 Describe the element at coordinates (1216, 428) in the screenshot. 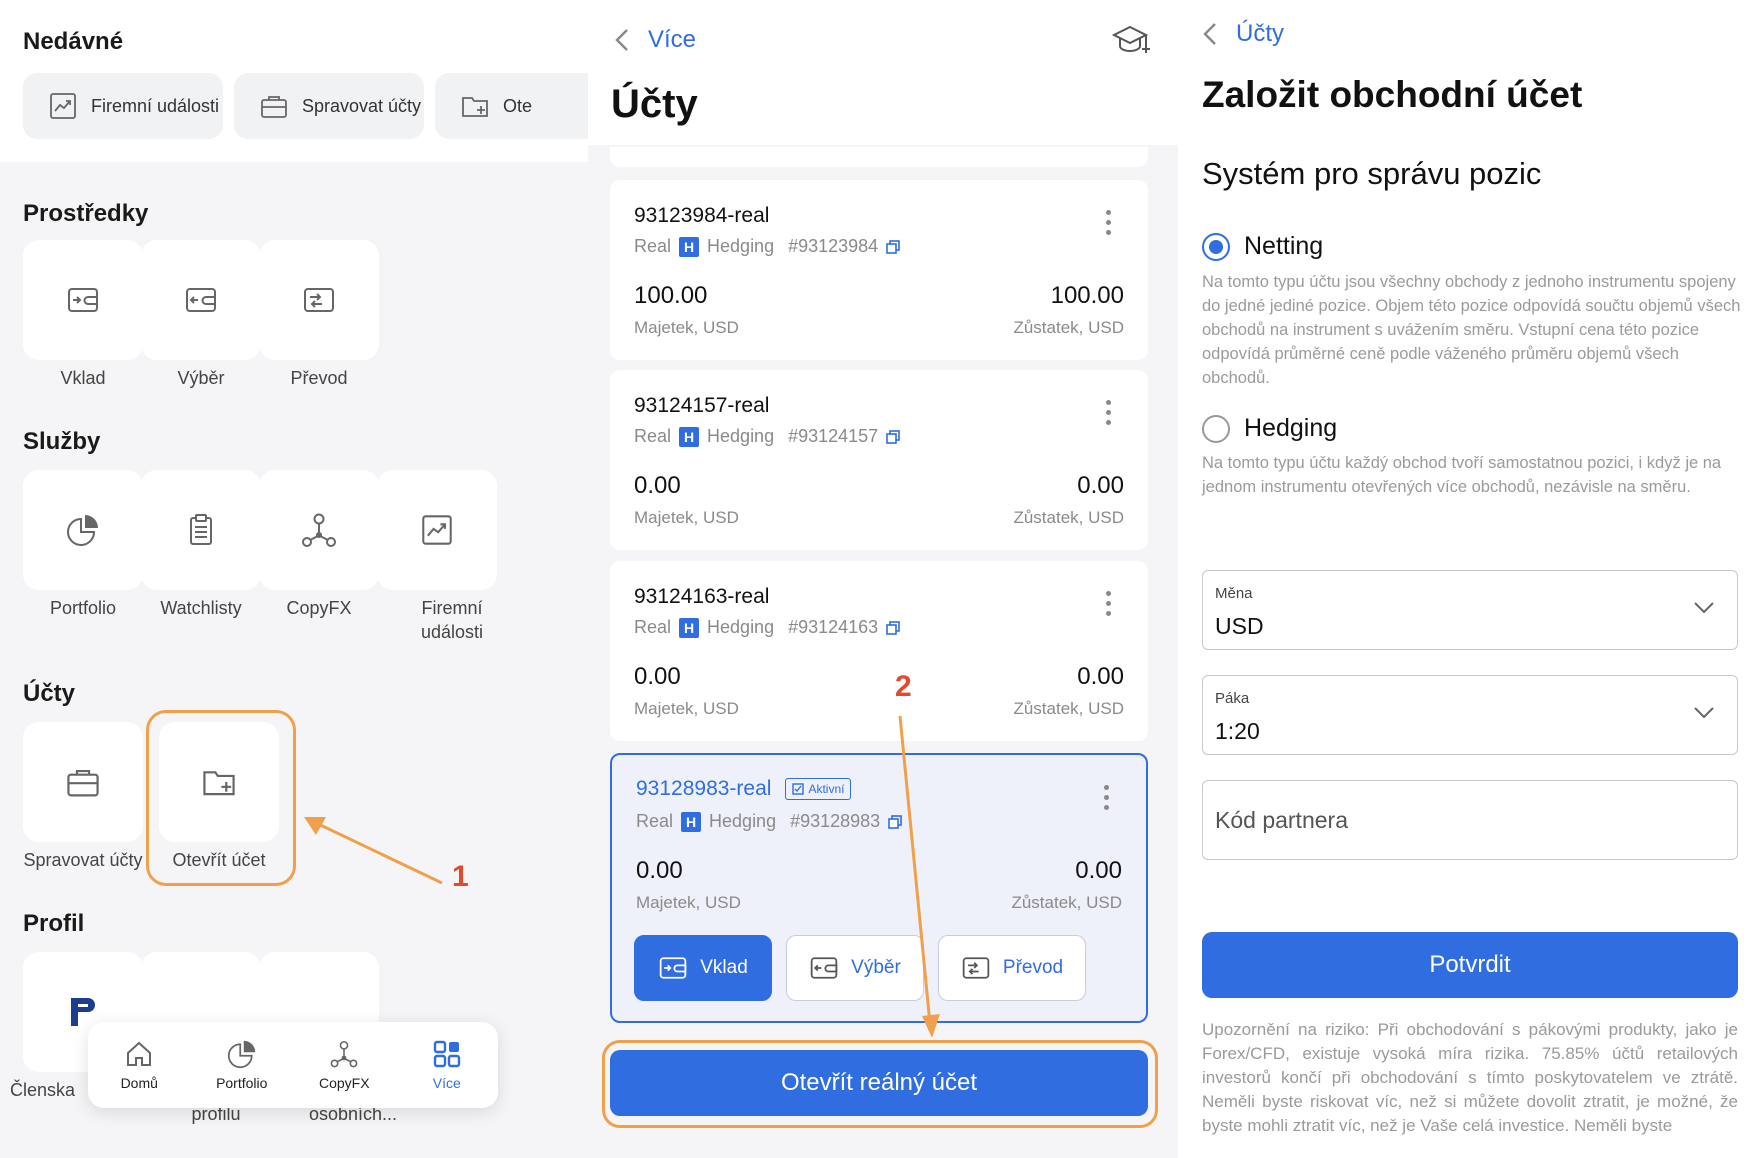

I see `radio-unselected` at that location.